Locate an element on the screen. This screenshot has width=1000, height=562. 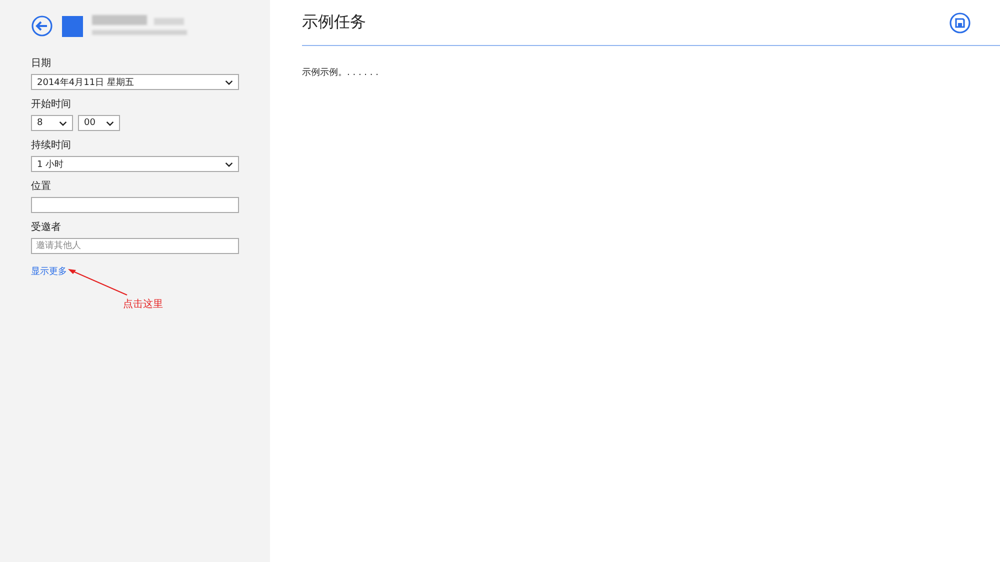
field-label: 持续时间 is located at coordinates (51, 146).